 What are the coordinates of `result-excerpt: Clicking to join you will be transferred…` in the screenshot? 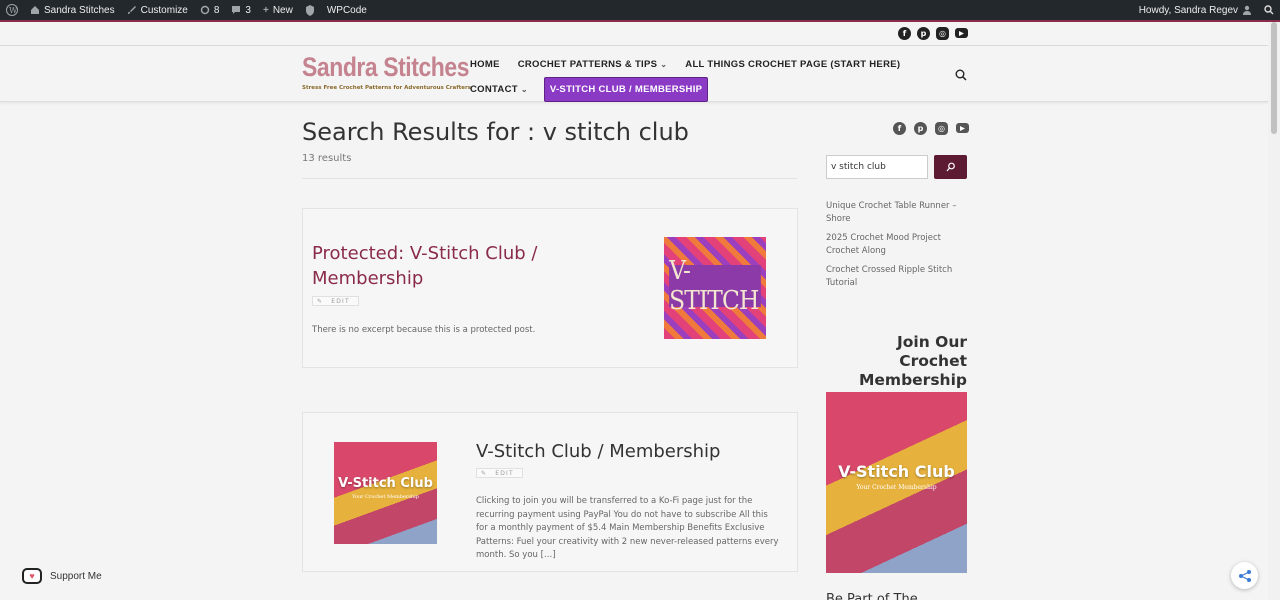 It's located at (627, 528).